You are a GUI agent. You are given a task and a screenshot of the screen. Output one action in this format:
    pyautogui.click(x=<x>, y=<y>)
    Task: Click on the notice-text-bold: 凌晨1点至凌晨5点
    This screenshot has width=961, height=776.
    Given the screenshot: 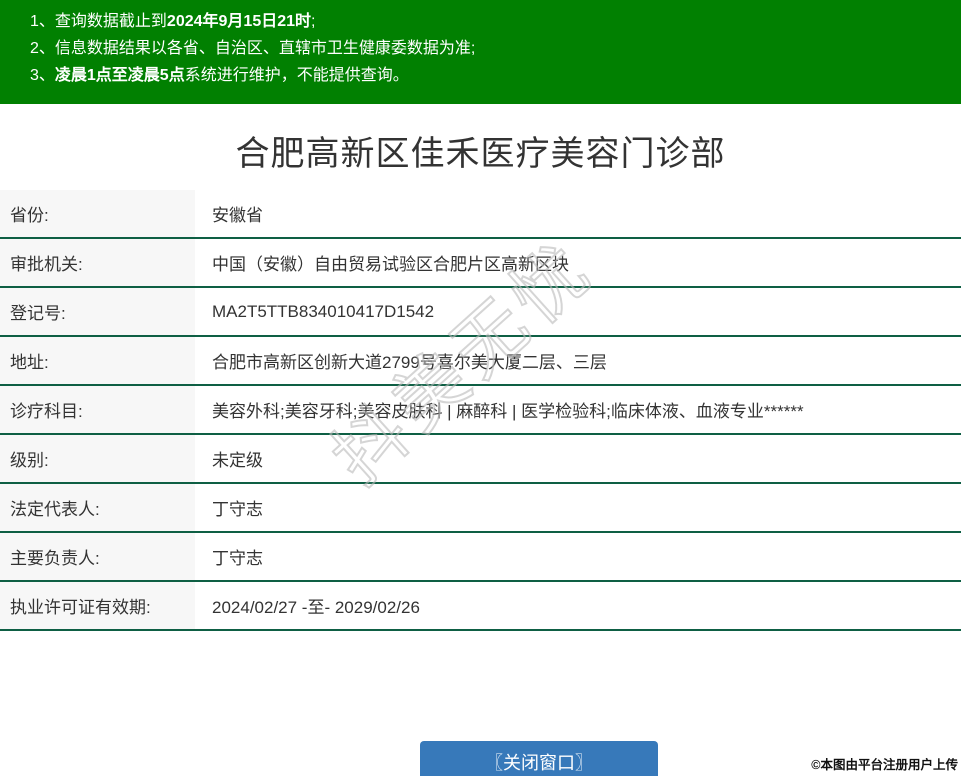 What is the action you would take?
    pyautogui.click(x=119, y=75)
    